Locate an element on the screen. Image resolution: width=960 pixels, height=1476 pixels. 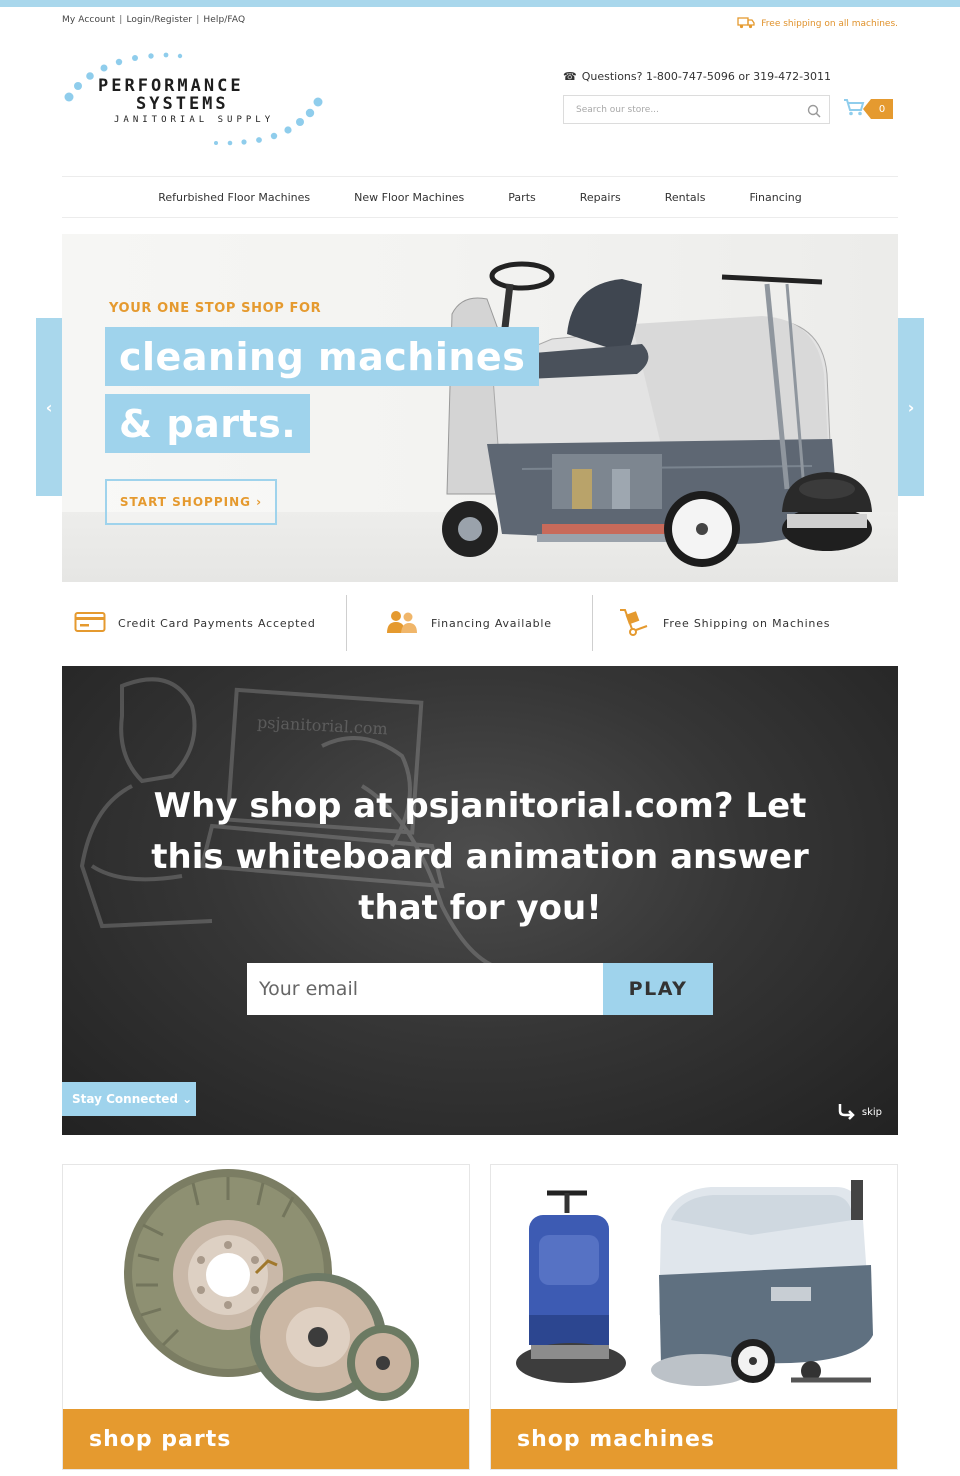
skip-button: skip is located at coordinates (859, 1112).